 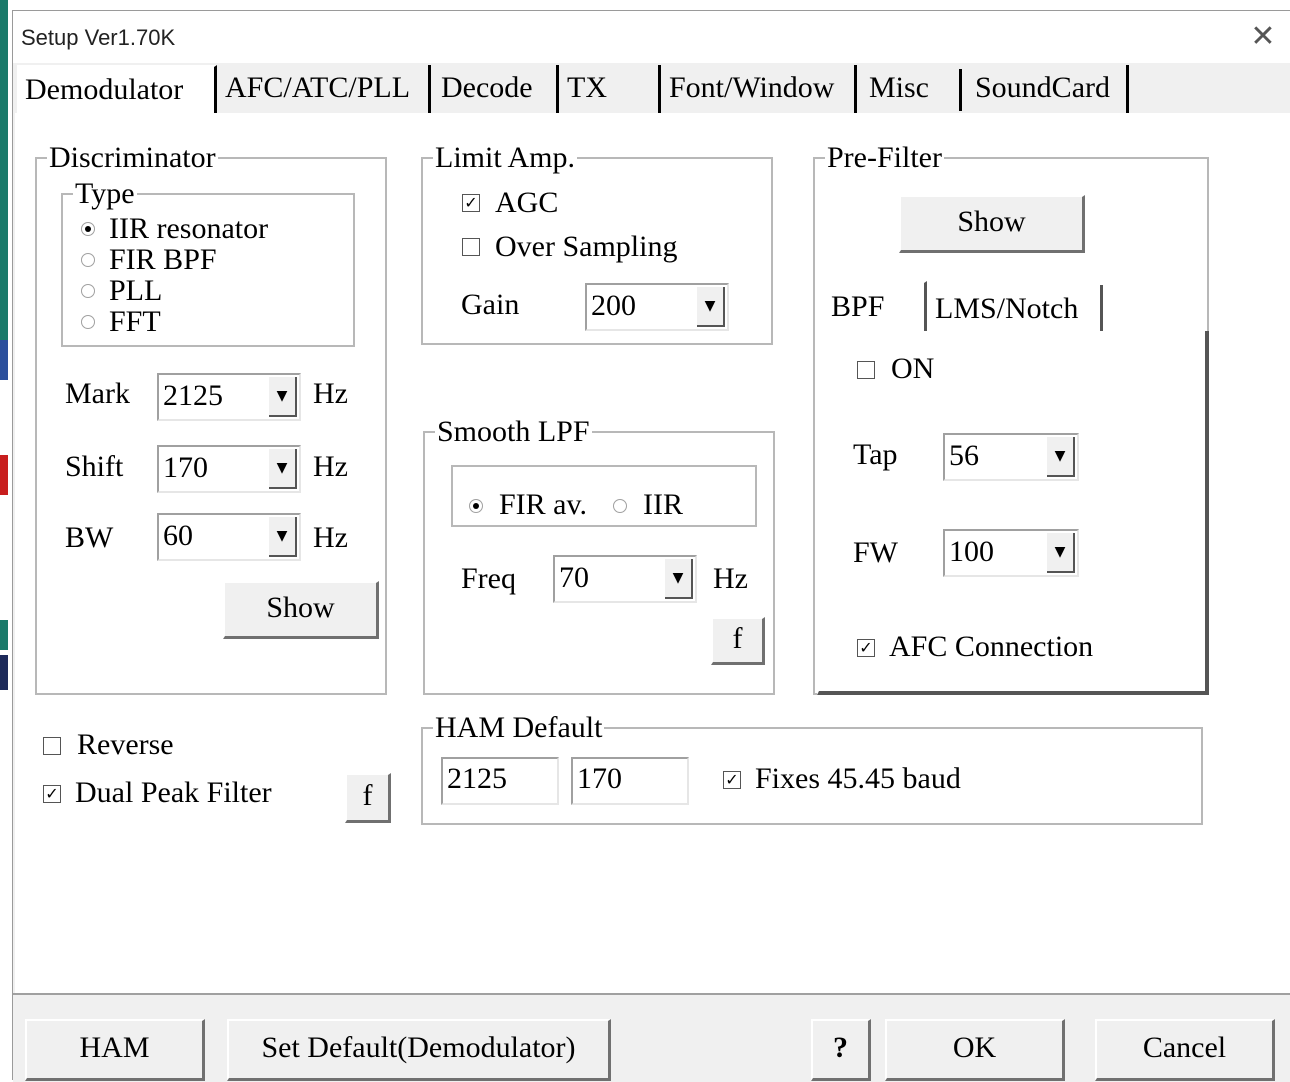 I want to click on gain-value: 200, so click(x=613, y=305).